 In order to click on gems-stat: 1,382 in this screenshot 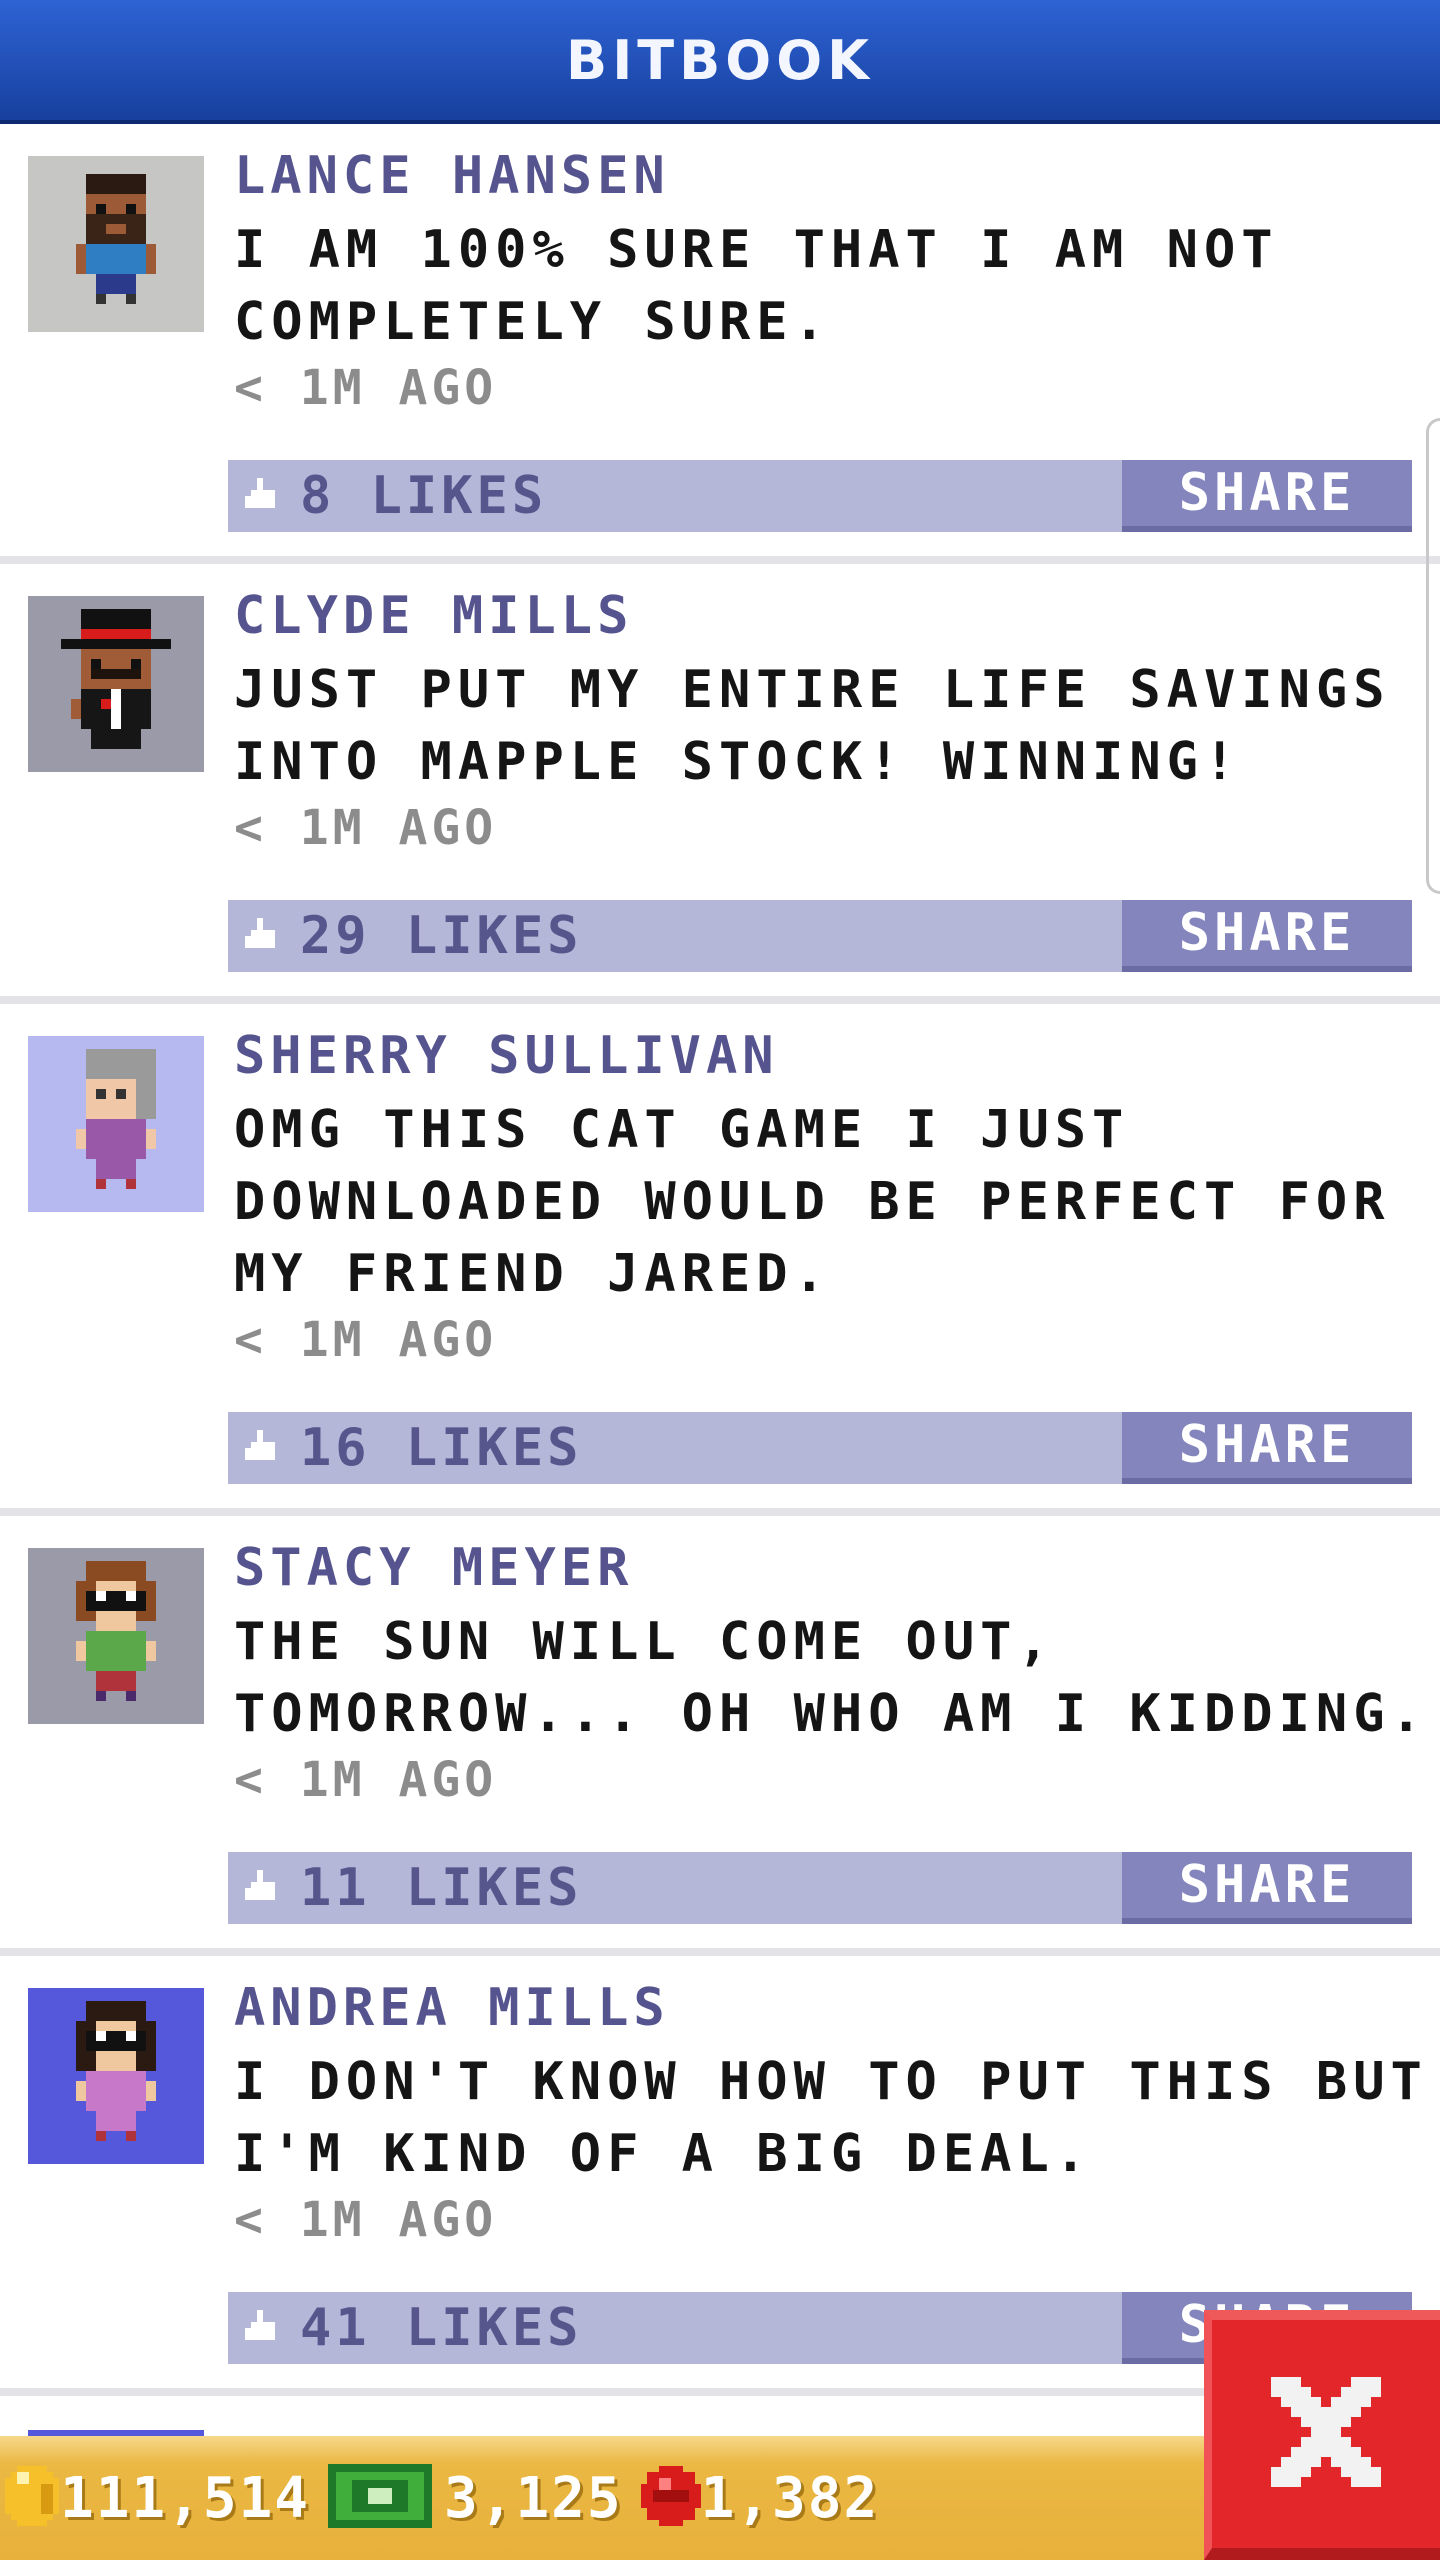, I will do `click(760, 2498)`.